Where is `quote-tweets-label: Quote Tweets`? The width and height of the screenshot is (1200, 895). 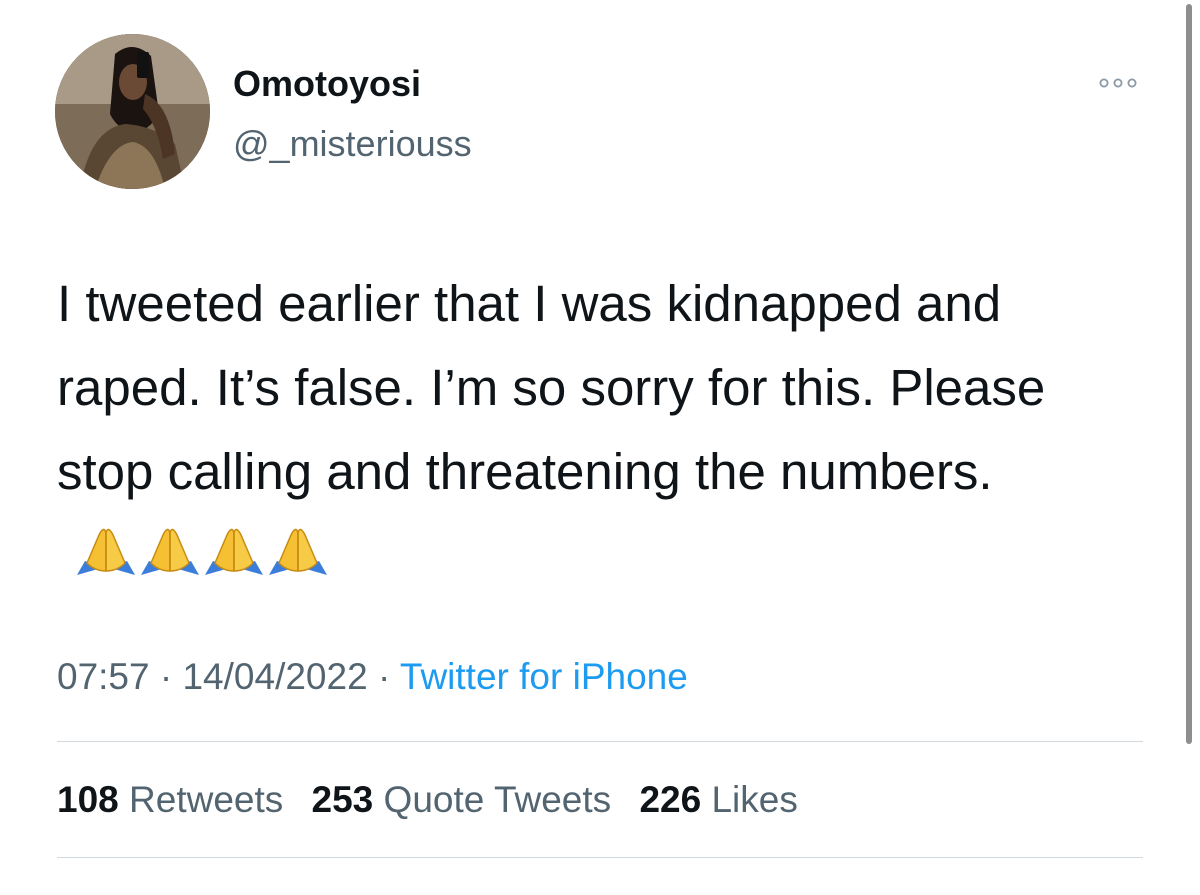 quote-tweets-label: Quote Tweets is located at coordinates (497, 799).